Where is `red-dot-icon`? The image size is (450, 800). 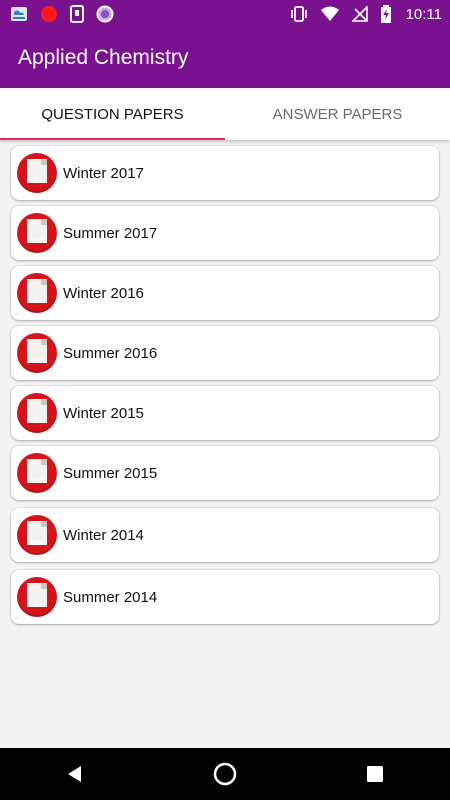 red-dot-icon is located at coordinates (49, 14).